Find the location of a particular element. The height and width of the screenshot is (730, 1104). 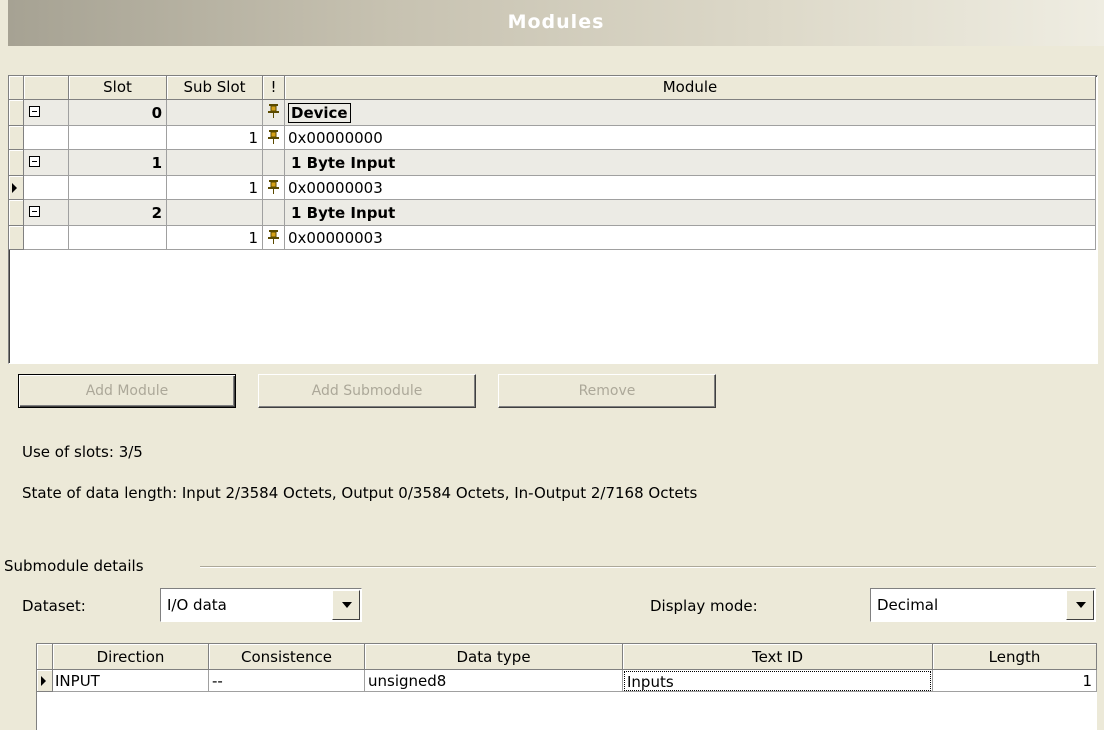

direction-cell: INPUT is located at coordinates (131, 681).